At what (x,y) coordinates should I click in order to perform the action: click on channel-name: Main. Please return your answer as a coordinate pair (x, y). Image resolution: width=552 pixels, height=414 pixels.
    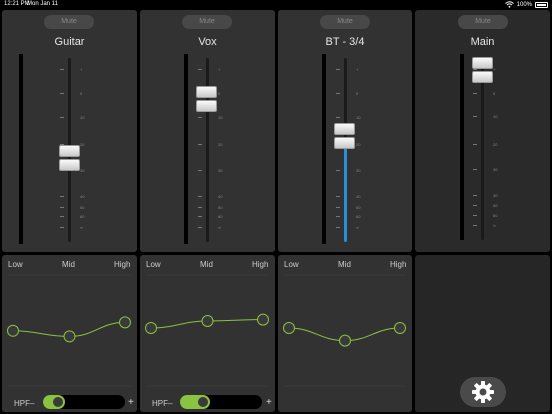
    Looking at the image, I should click on (482, 42).